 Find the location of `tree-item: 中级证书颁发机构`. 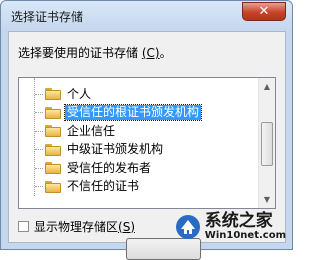

tree-item: 中级证书颁发机构 is located at coordinates (100, 150).